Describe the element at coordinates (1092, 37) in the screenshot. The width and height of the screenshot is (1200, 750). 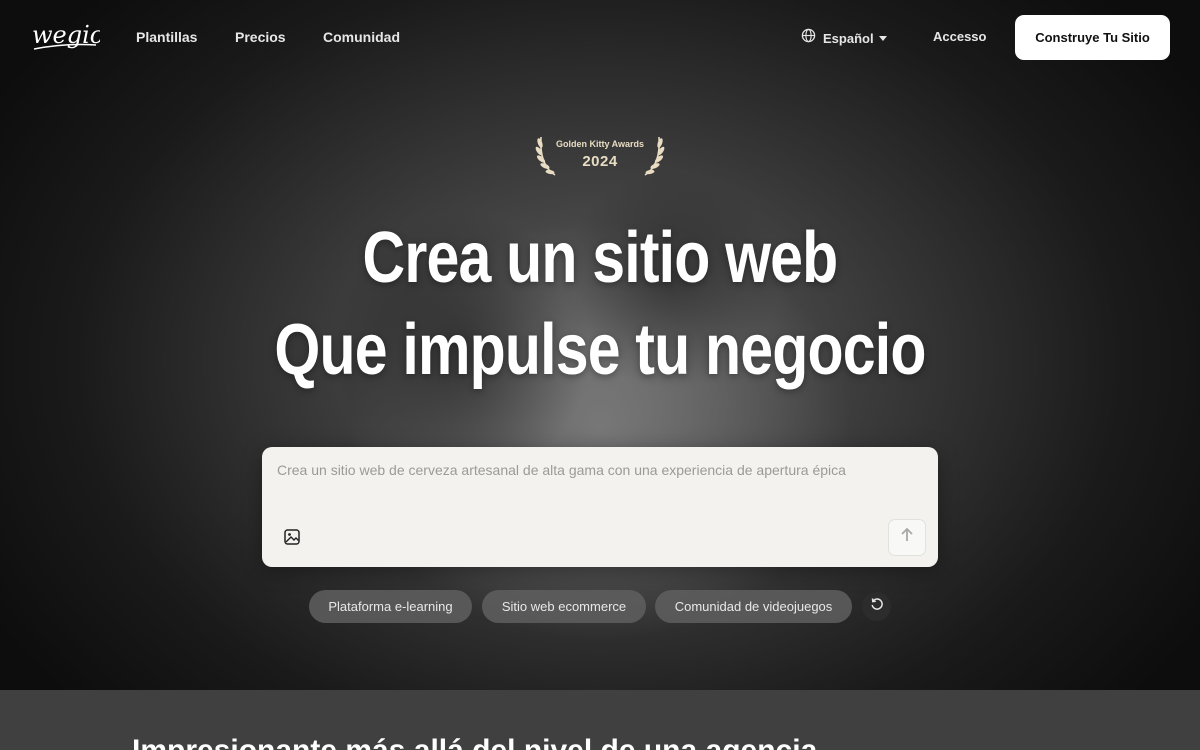
I see `build-site-button: Construye Tu Sitio` at that location.